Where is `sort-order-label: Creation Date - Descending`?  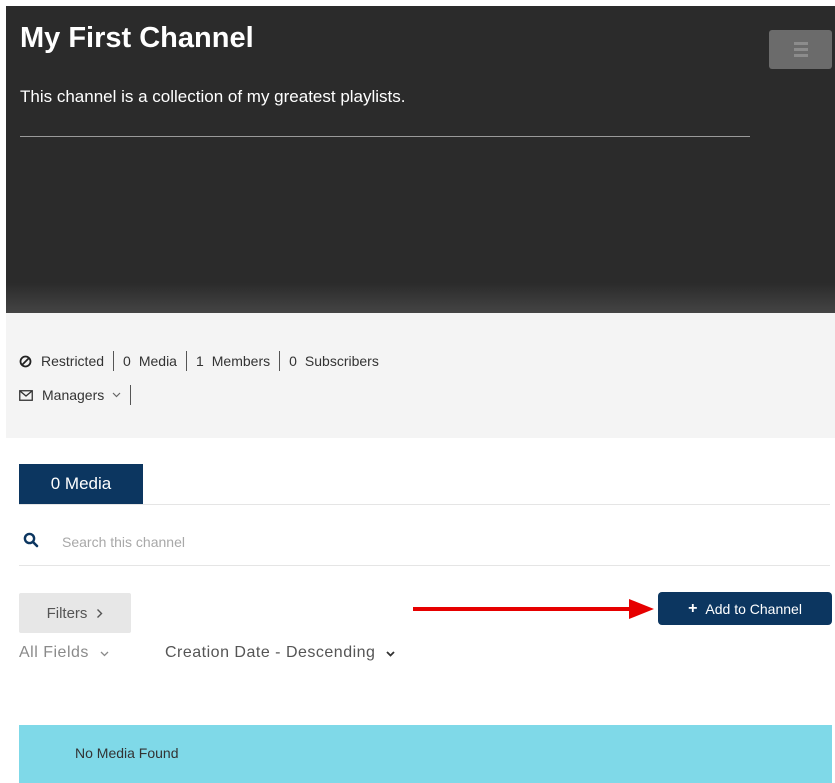 sort-order-label: Creation Date - Descending is located at coordinates (270, 652).